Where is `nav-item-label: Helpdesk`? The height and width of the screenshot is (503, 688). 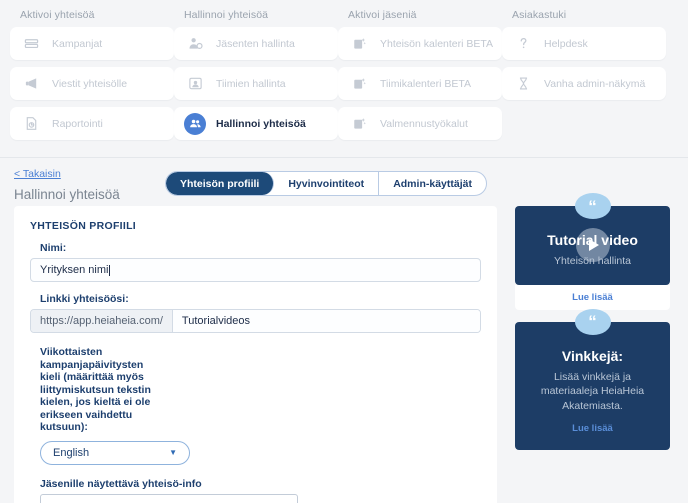
nav-item-label: Helpdesk is located at coordinates (566, 43).